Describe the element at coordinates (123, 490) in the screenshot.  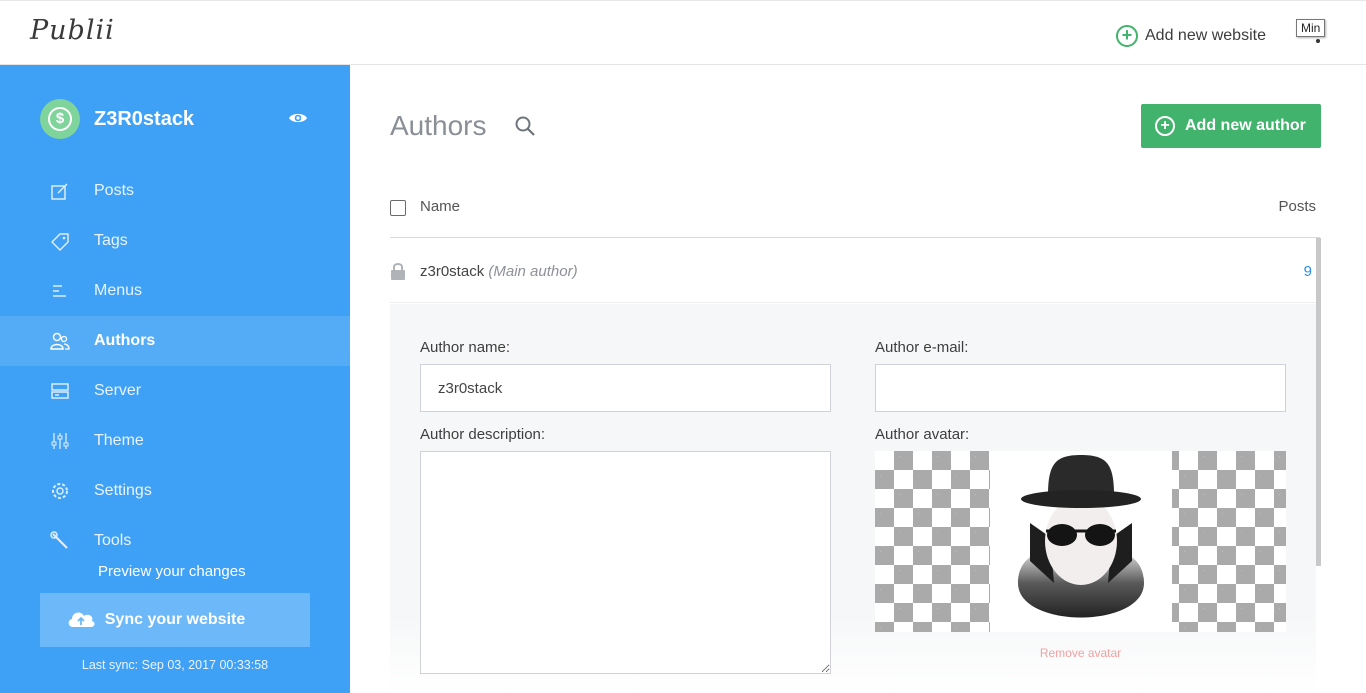
I see `sidebar-item-label: Settings` at that location.